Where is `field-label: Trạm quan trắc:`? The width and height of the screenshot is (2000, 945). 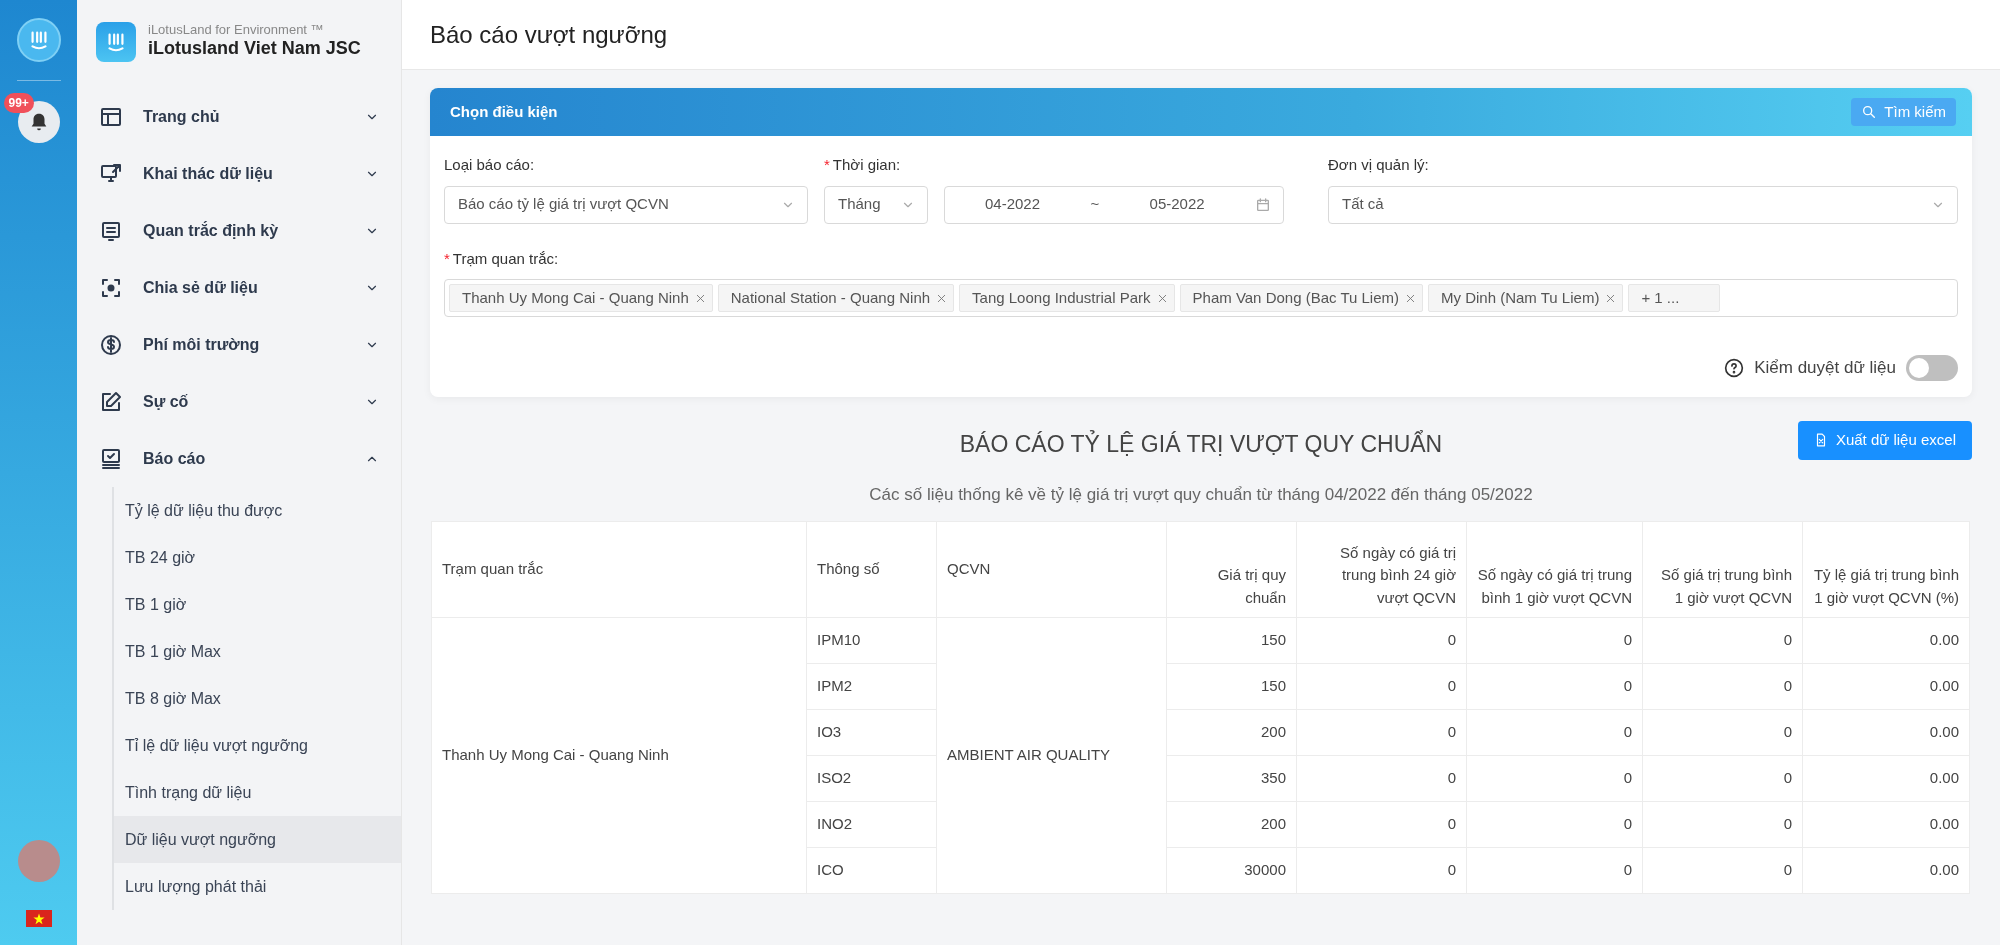
field-label: Trạm quan trắc: is located at coordinates (505, 258).